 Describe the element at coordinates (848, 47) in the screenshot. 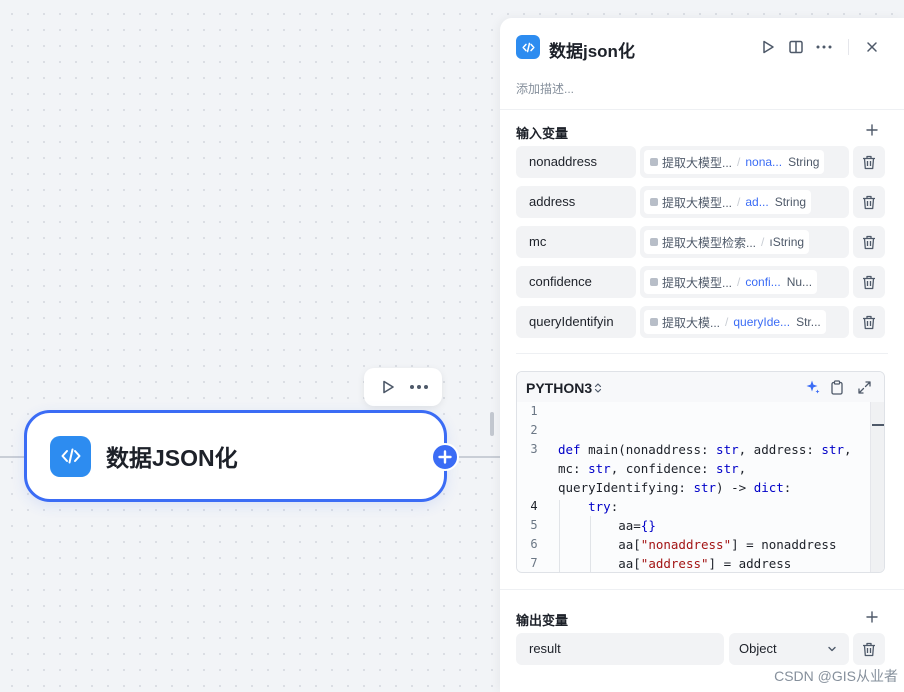

I see `header-separator` at that location.